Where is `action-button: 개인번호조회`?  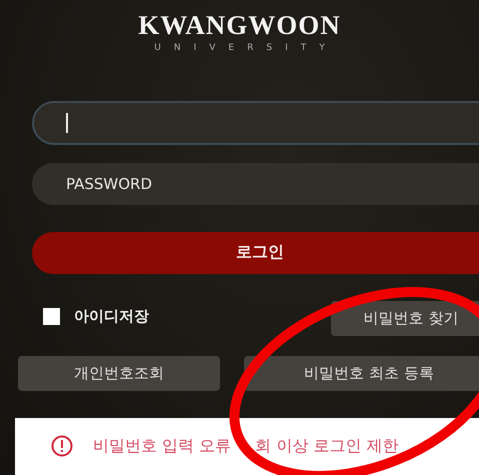 action-button: 개인번호조회 is located at coordinates (119, 373).